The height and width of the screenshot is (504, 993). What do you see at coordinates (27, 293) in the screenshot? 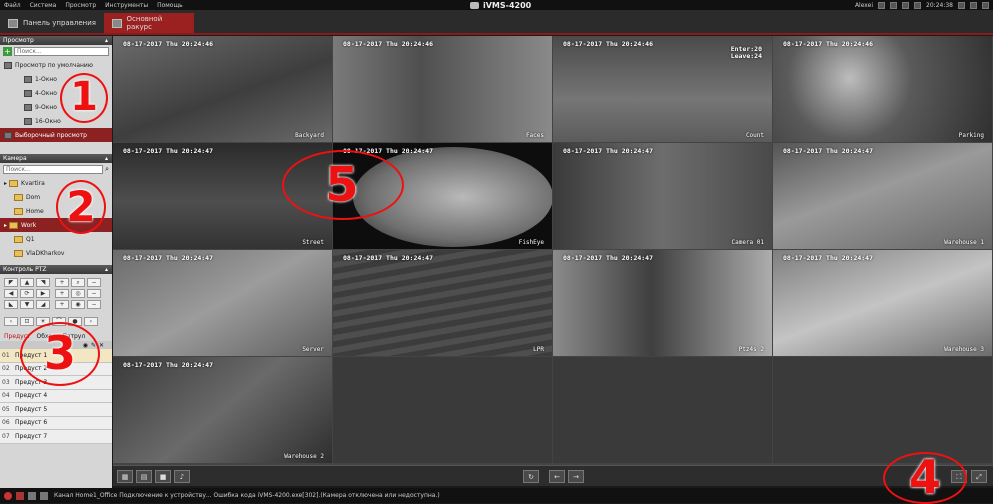
I see `ptz-auto-icon: ⟳` at bounding box center [27, 293].